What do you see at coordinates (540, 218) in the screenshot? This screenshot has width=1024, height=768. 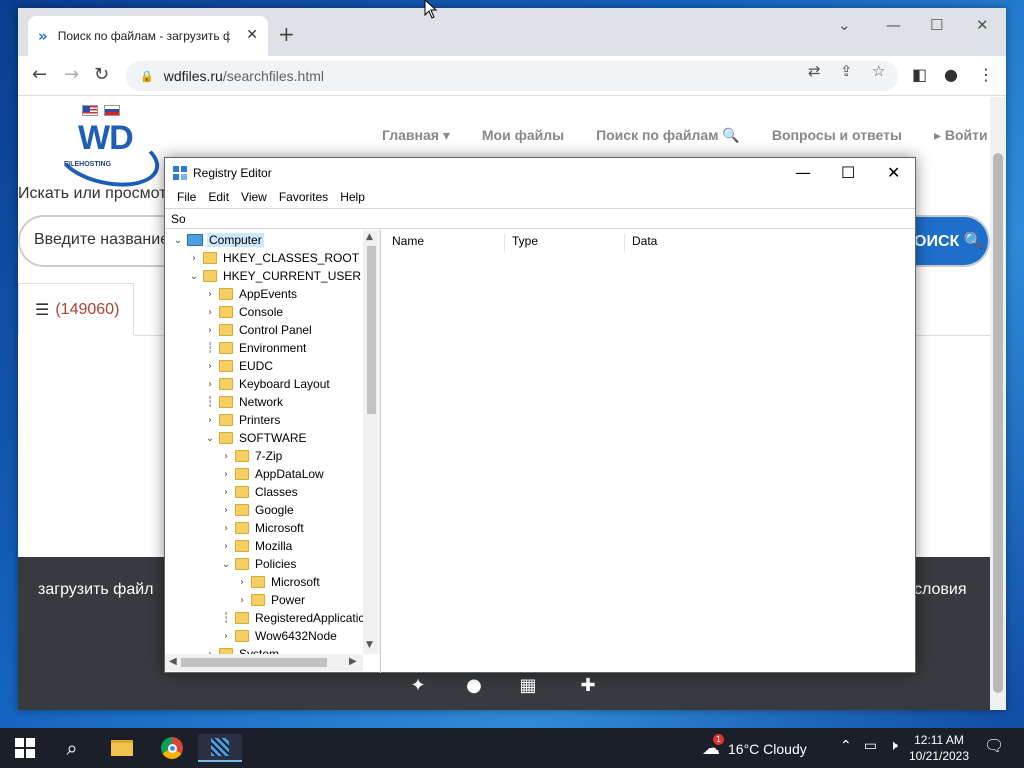 I see `regedit-address-bar: So` at bounding box center [540, 218].